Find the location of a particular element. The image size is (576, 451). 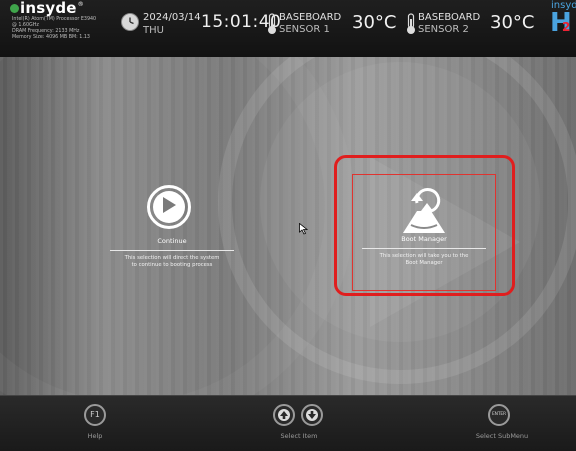

weekday: THU is located at coordinates (153, 30).